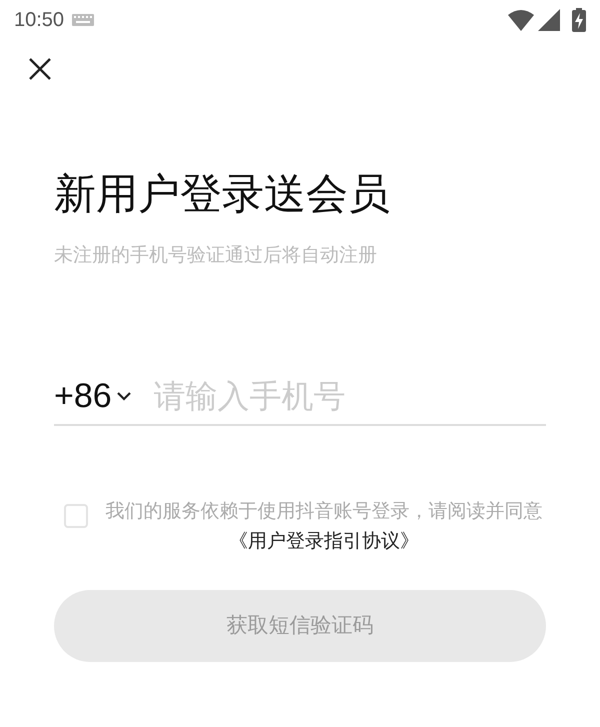  What do you see at coordinates (40, 68) in the screenshot?
I see `close-icon` at bounding box center [40, 68].